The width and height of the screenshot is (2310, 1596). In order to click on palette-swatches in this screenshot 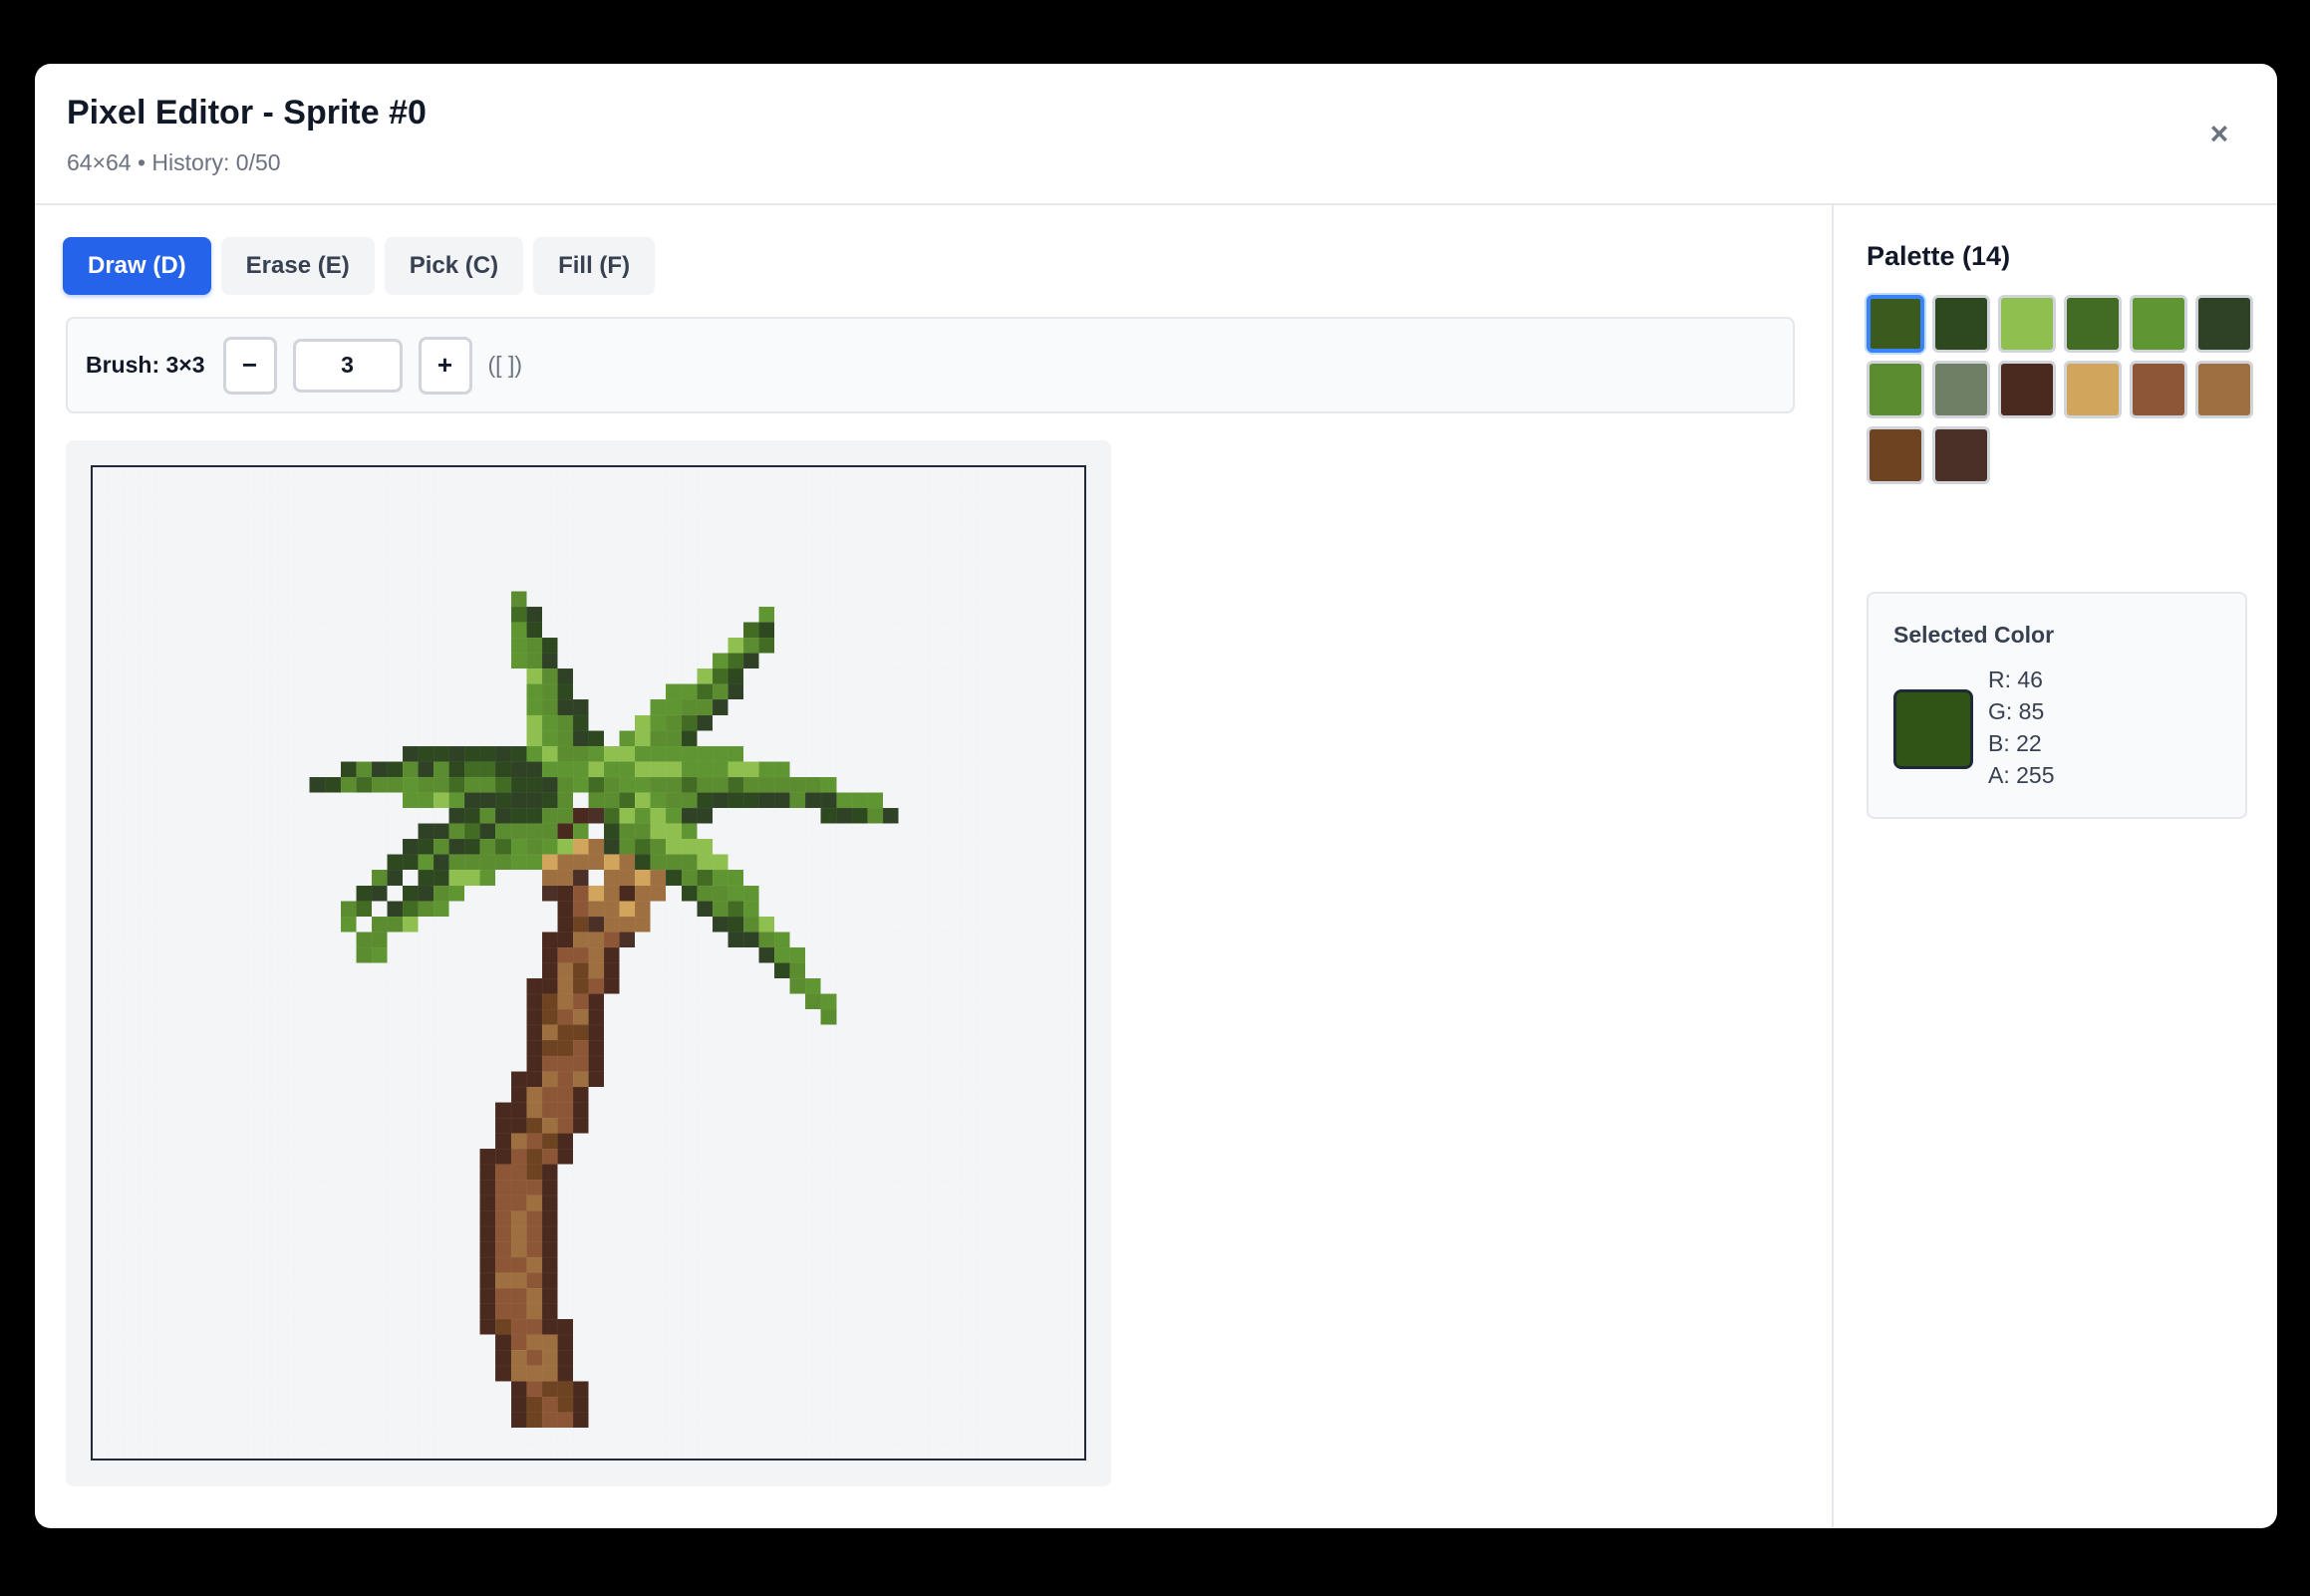, I will do `click(2066, 389)`.